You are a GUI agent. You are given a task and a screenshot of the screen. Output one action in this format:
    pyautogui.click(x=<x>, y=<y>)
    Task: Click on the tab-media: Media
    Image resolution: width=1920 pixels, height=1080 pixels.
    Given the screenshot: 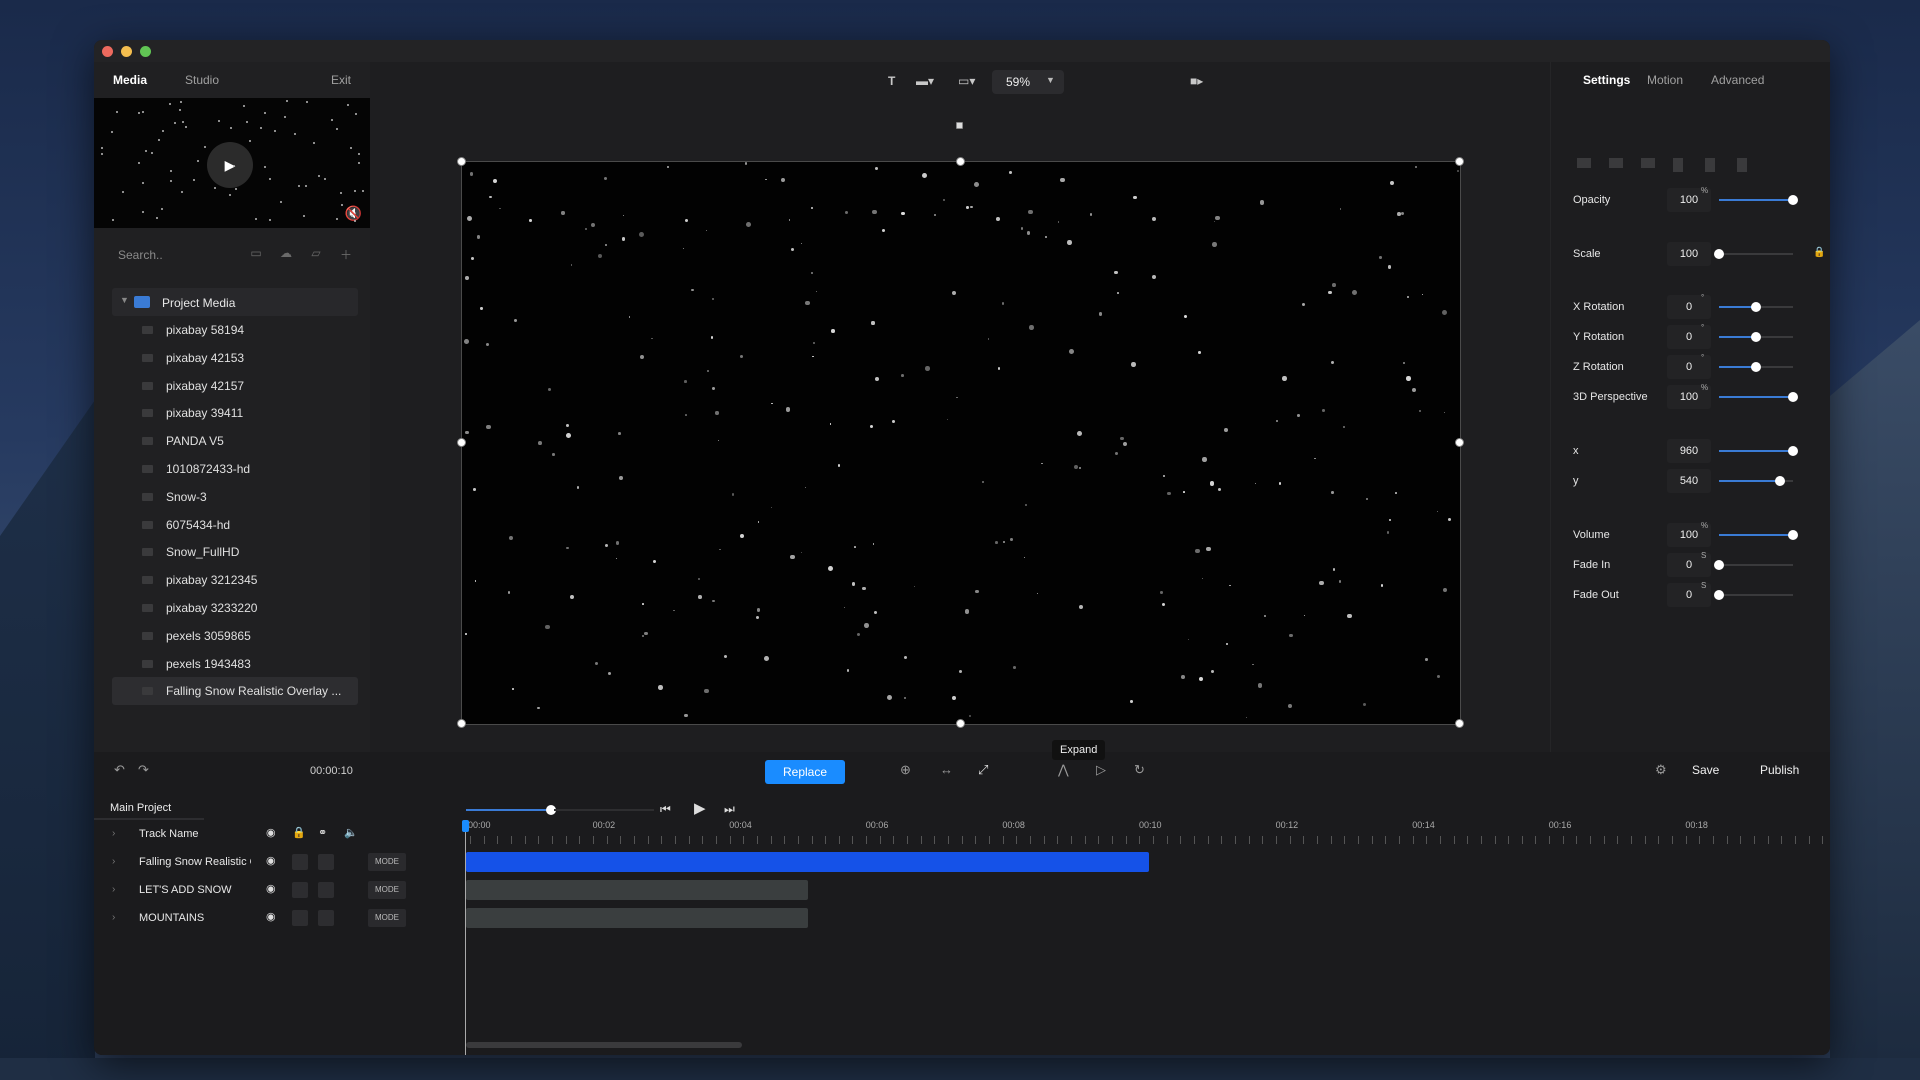 What is the action you would take?
    pyautogui.click(x=130, y=80)
    